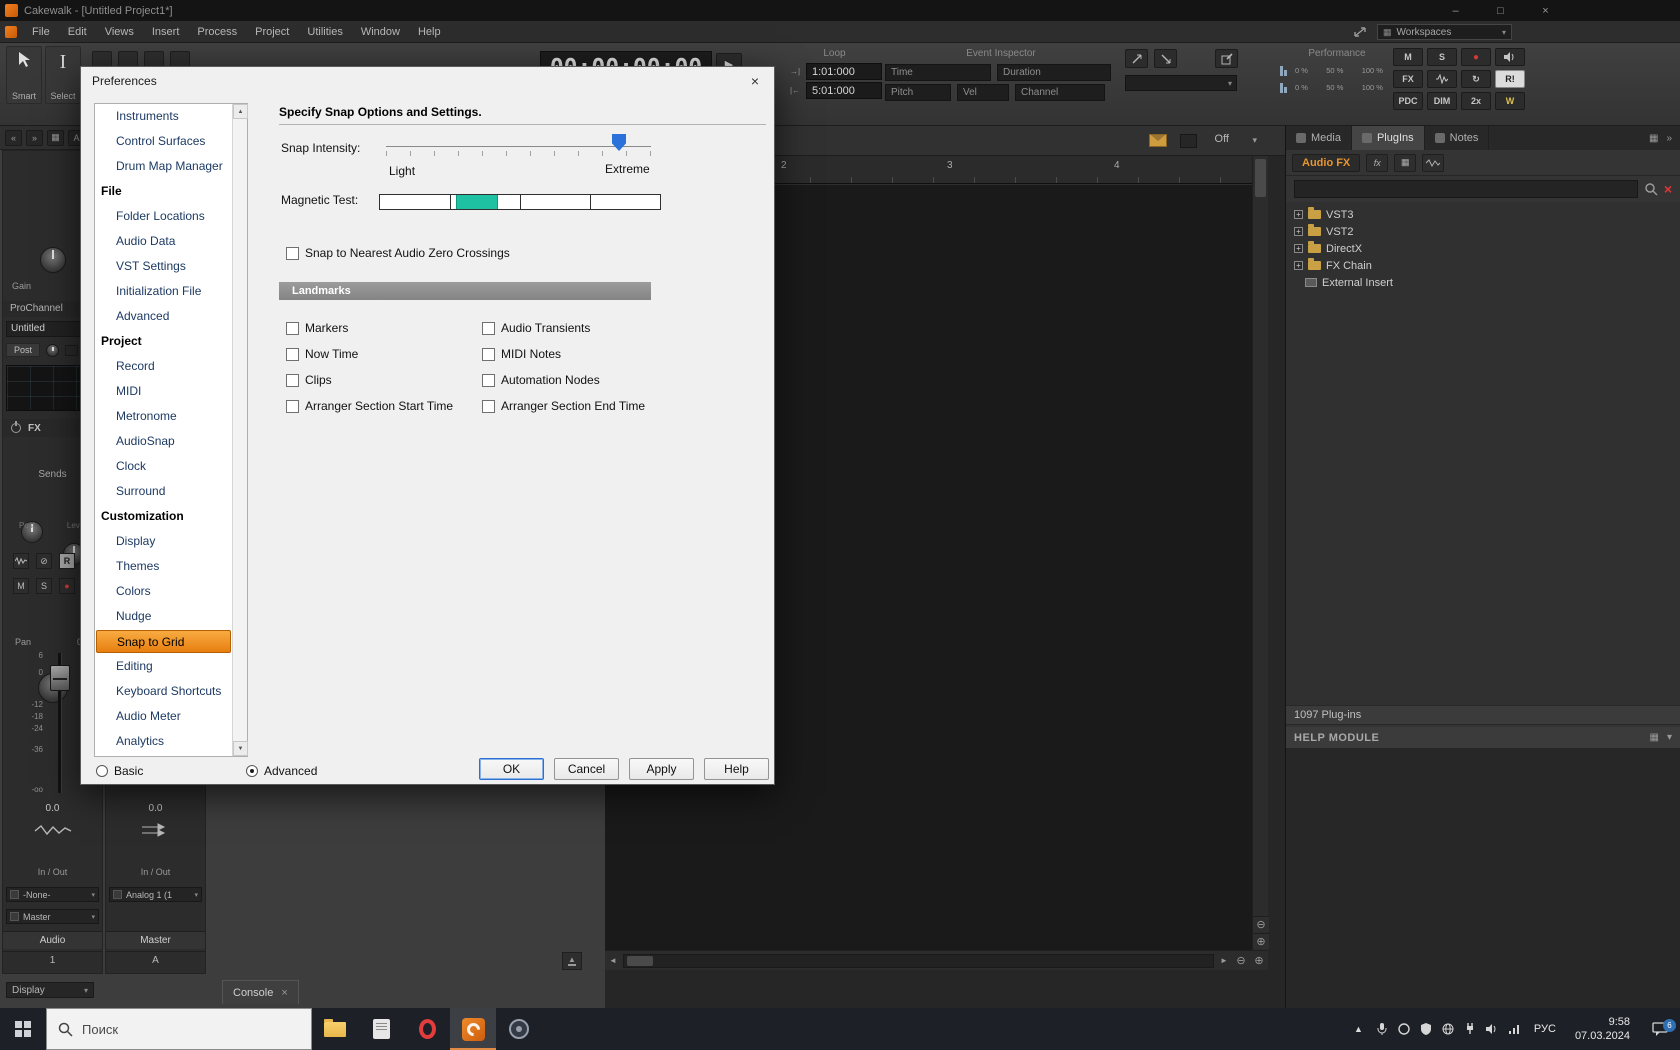  What do you see at coordinates (1492, 1029) in the screenshot?
I see `tray-volume-icon` at bounding box center [1492, 1029].